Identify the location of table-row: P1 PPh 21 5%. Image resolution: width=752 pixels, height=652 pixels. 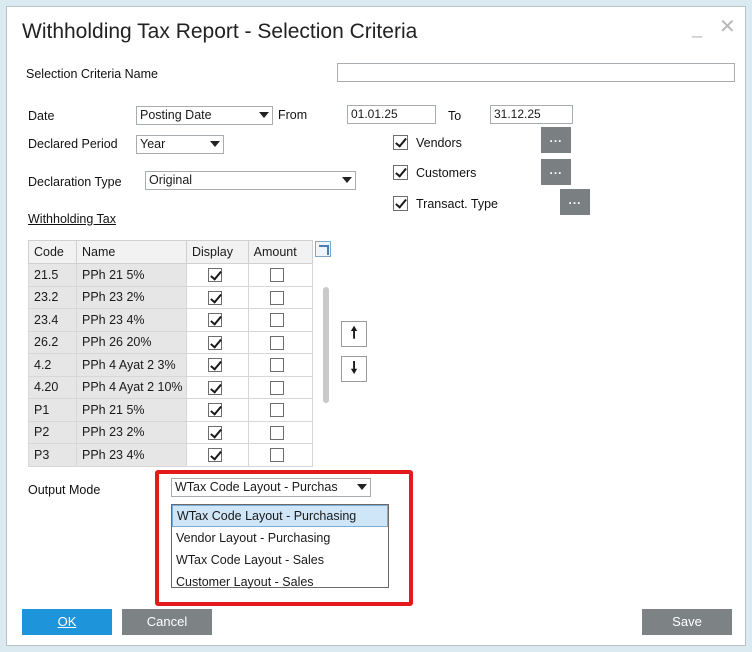
(171, 410).